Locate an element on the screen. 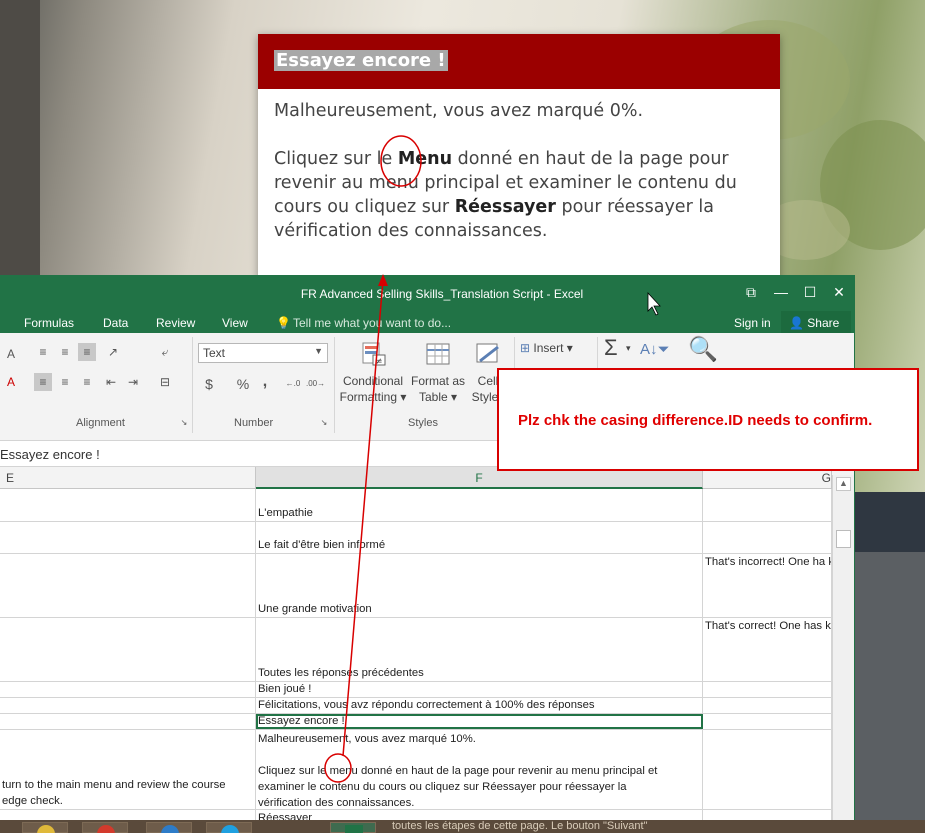  lightbulb-icon: 💡 is located at coordinates (283, 323).